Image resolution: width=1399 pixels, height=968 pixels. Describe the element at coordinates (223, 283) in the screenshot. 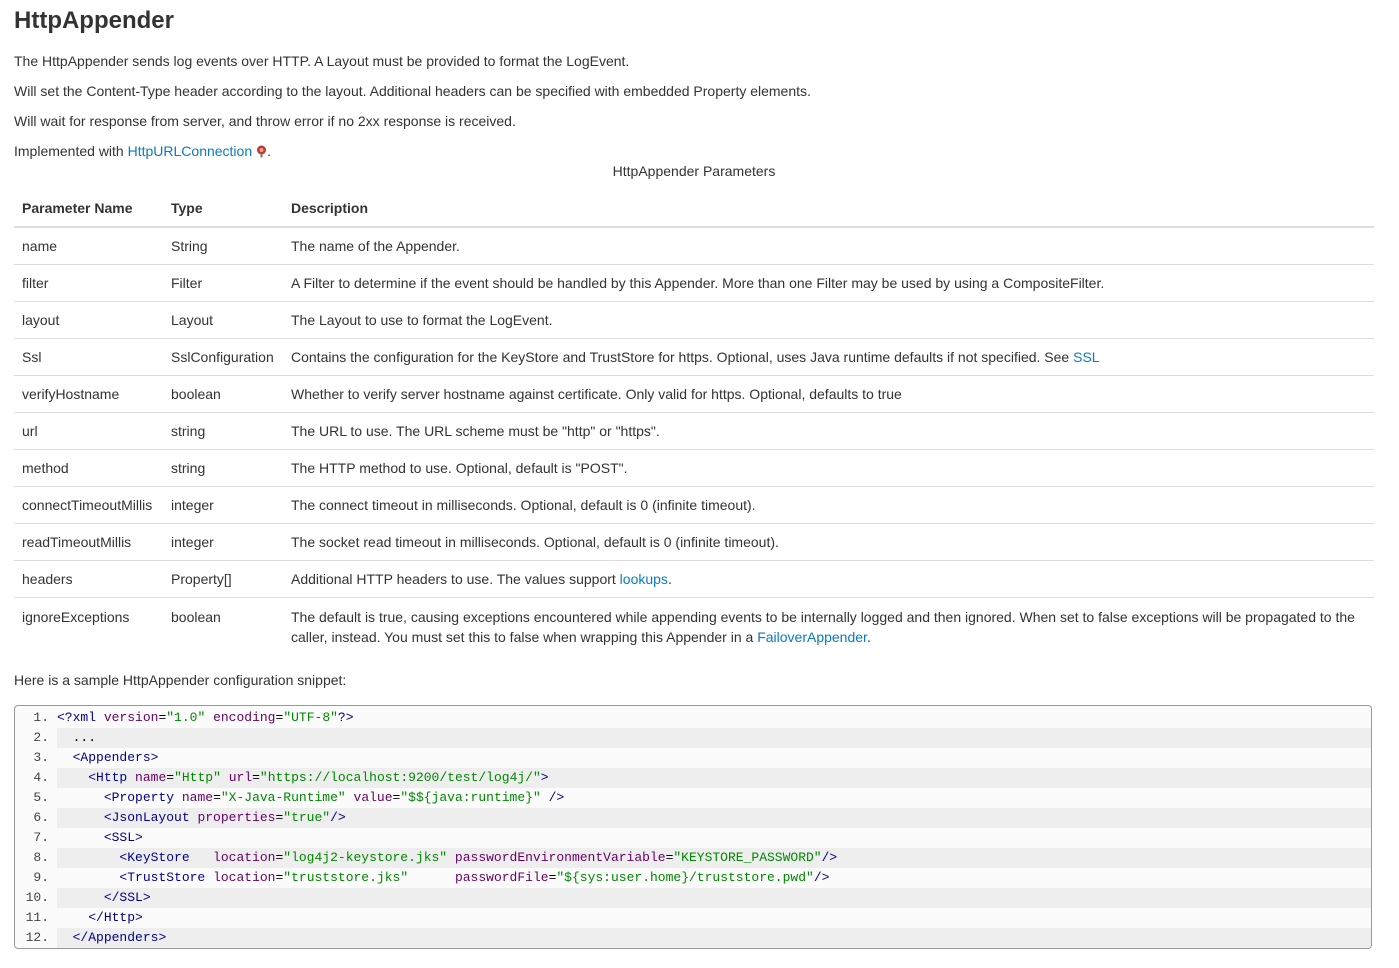

I see `param-type: Filter` at that location.